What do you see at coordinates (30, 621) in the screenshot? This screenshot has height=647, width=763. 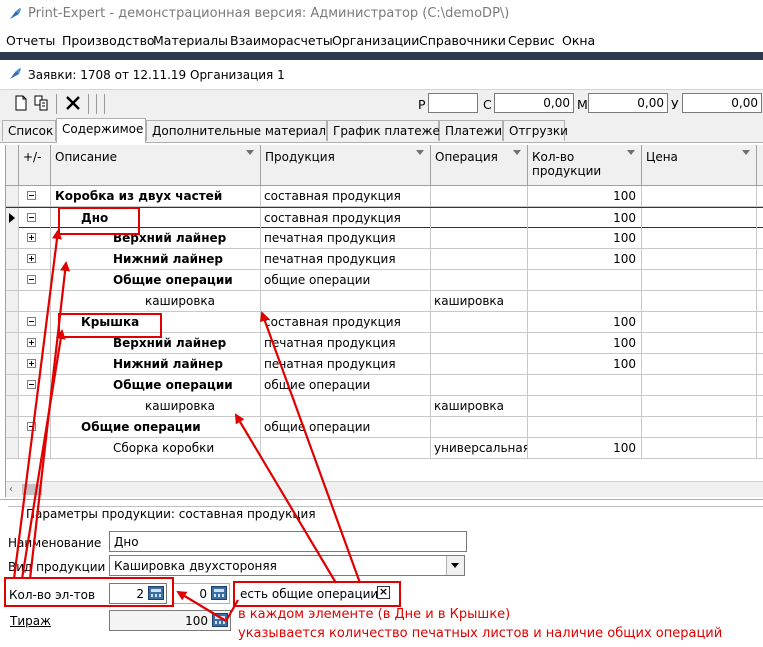 I see `tirazh-label: Тираж` at bounding box center [30, 621].